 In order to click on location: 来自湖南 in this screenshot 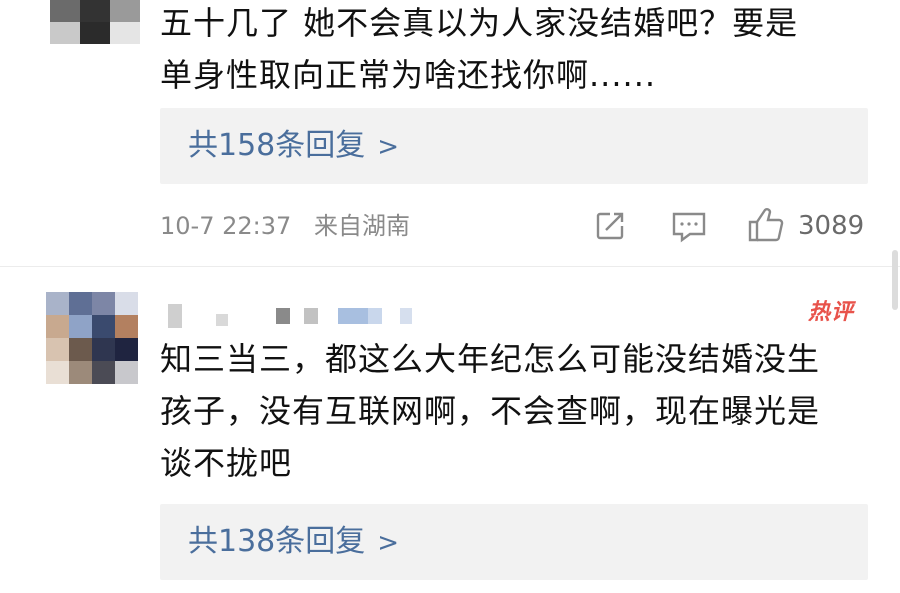, I will do `click(362, 226)`.